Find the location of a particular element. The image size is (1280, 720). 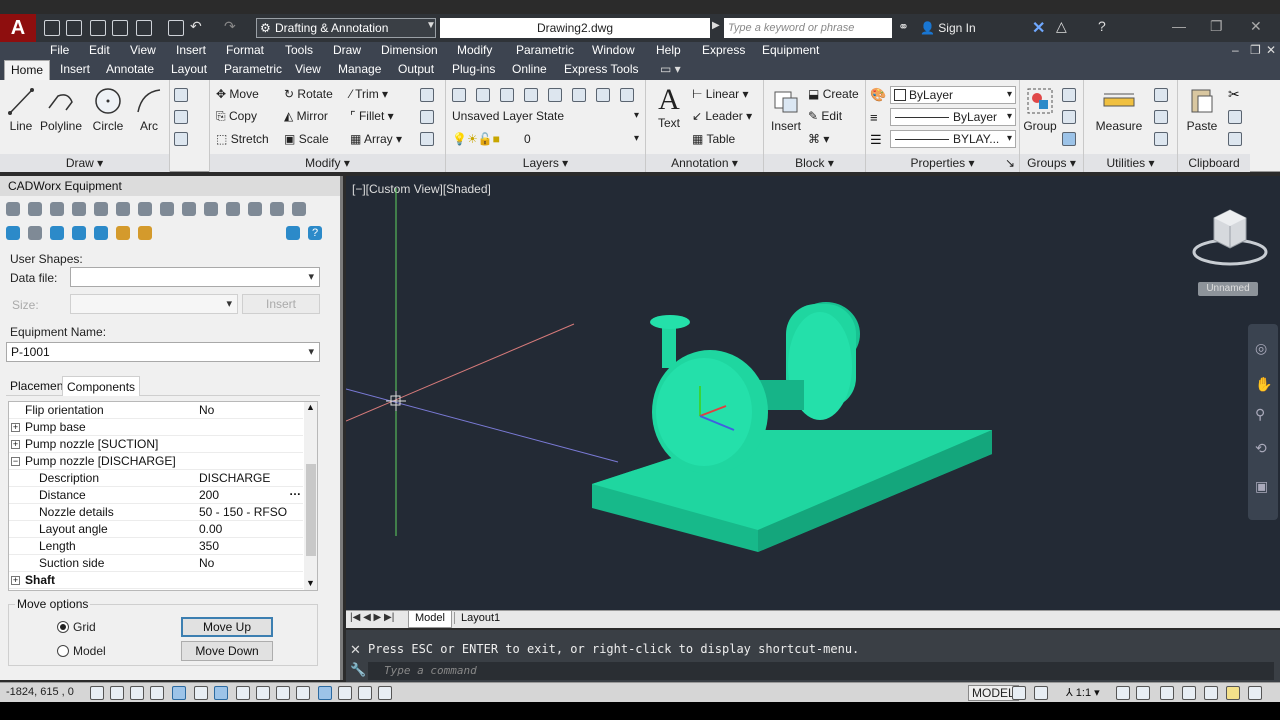

ucs-menu: Unnamed is located at coordinates (1228, 289).